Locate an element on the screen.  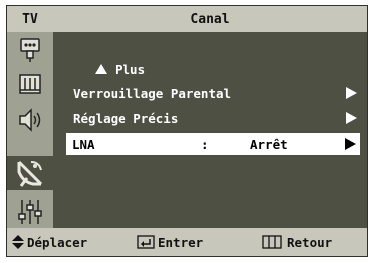
picture-icon is located at coordinates (30, 84).